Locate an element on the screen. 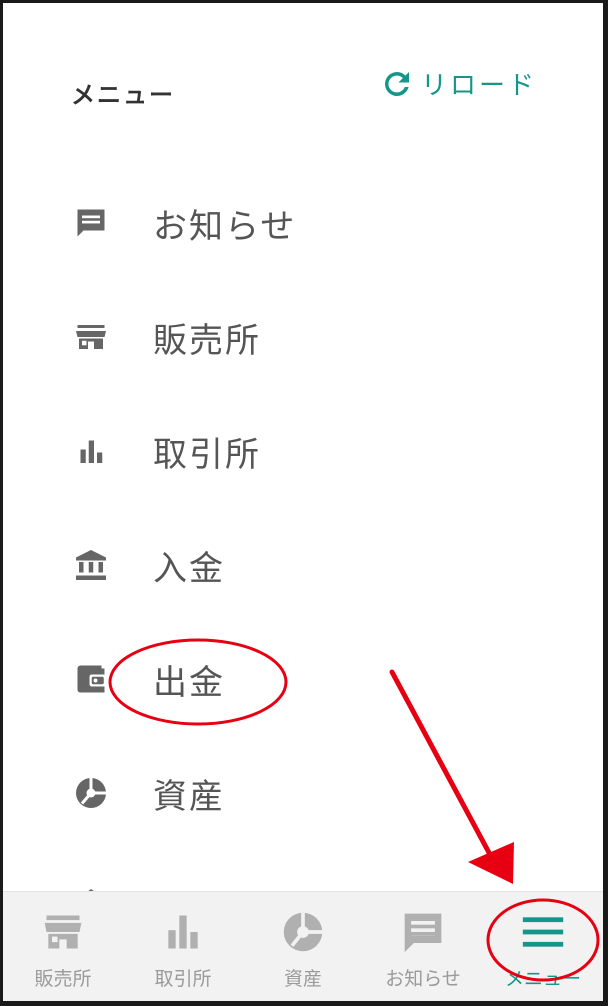 The image size is (608, 1006). reload-label: リロード is located at coordinates (478, 86).